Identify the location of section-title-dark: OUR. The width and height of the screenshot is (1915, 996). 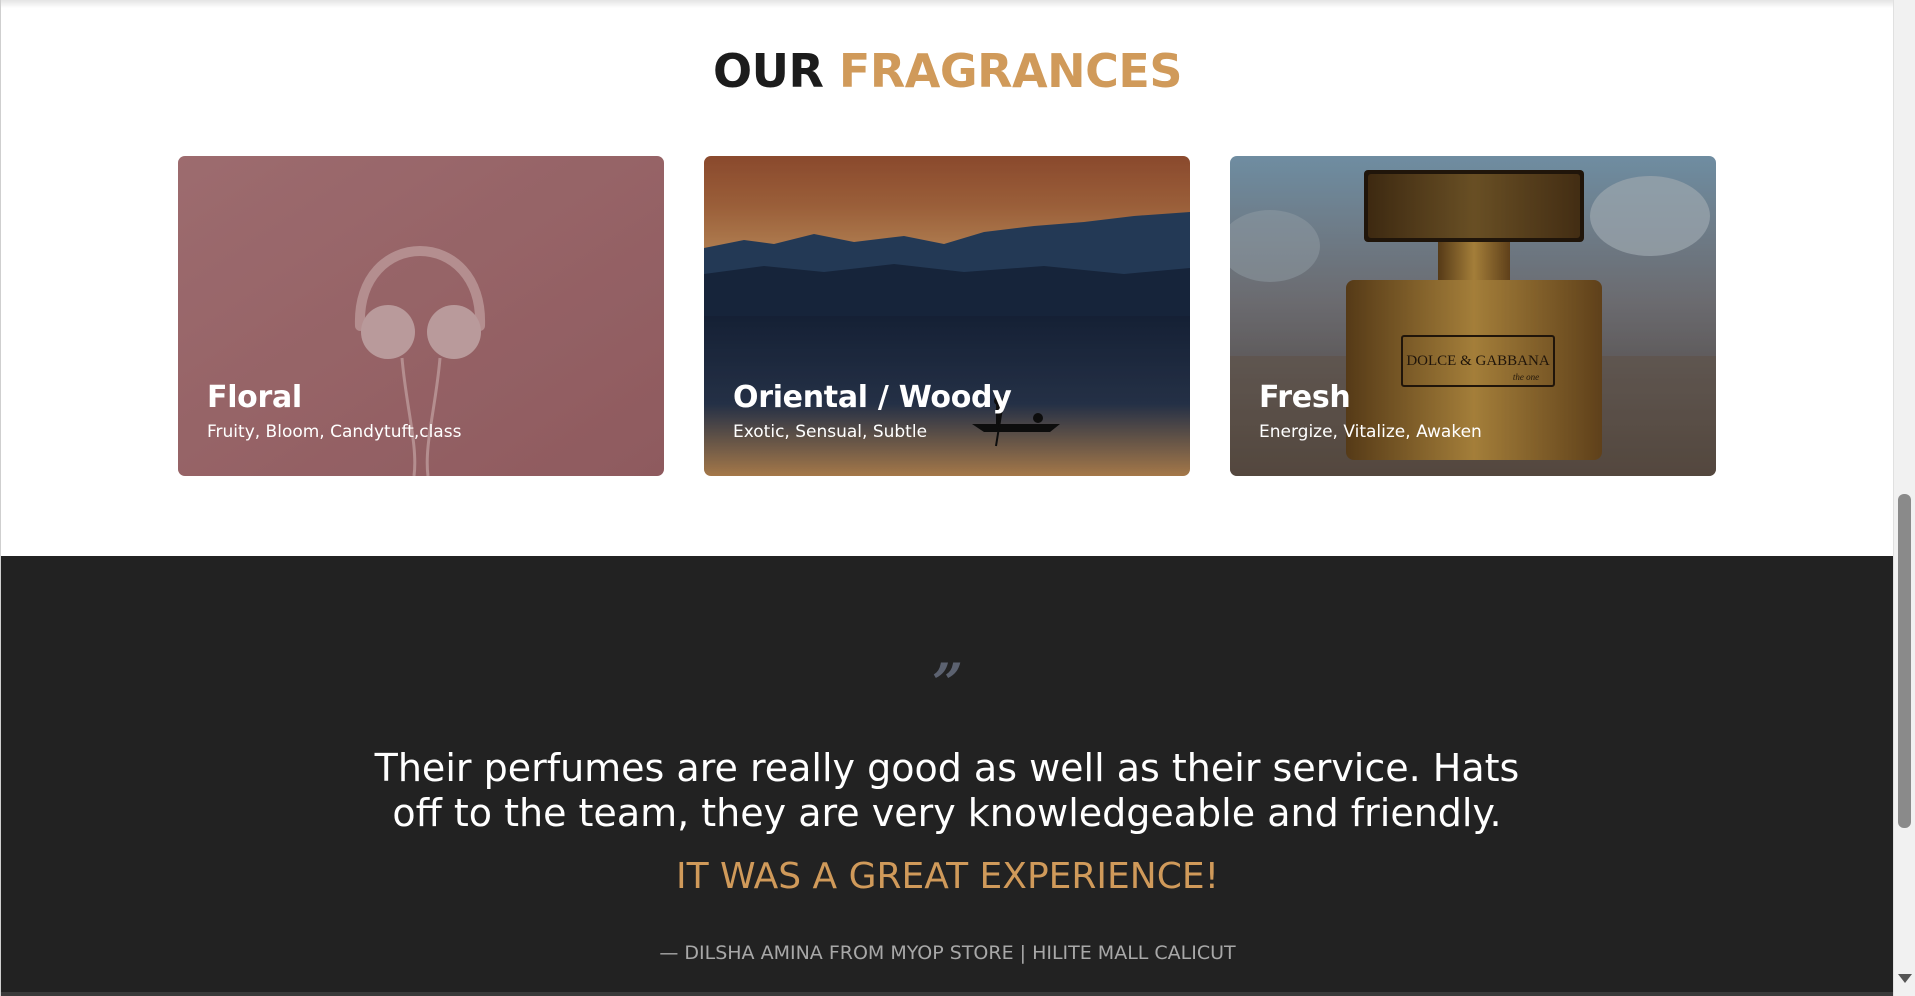
(768, 71).